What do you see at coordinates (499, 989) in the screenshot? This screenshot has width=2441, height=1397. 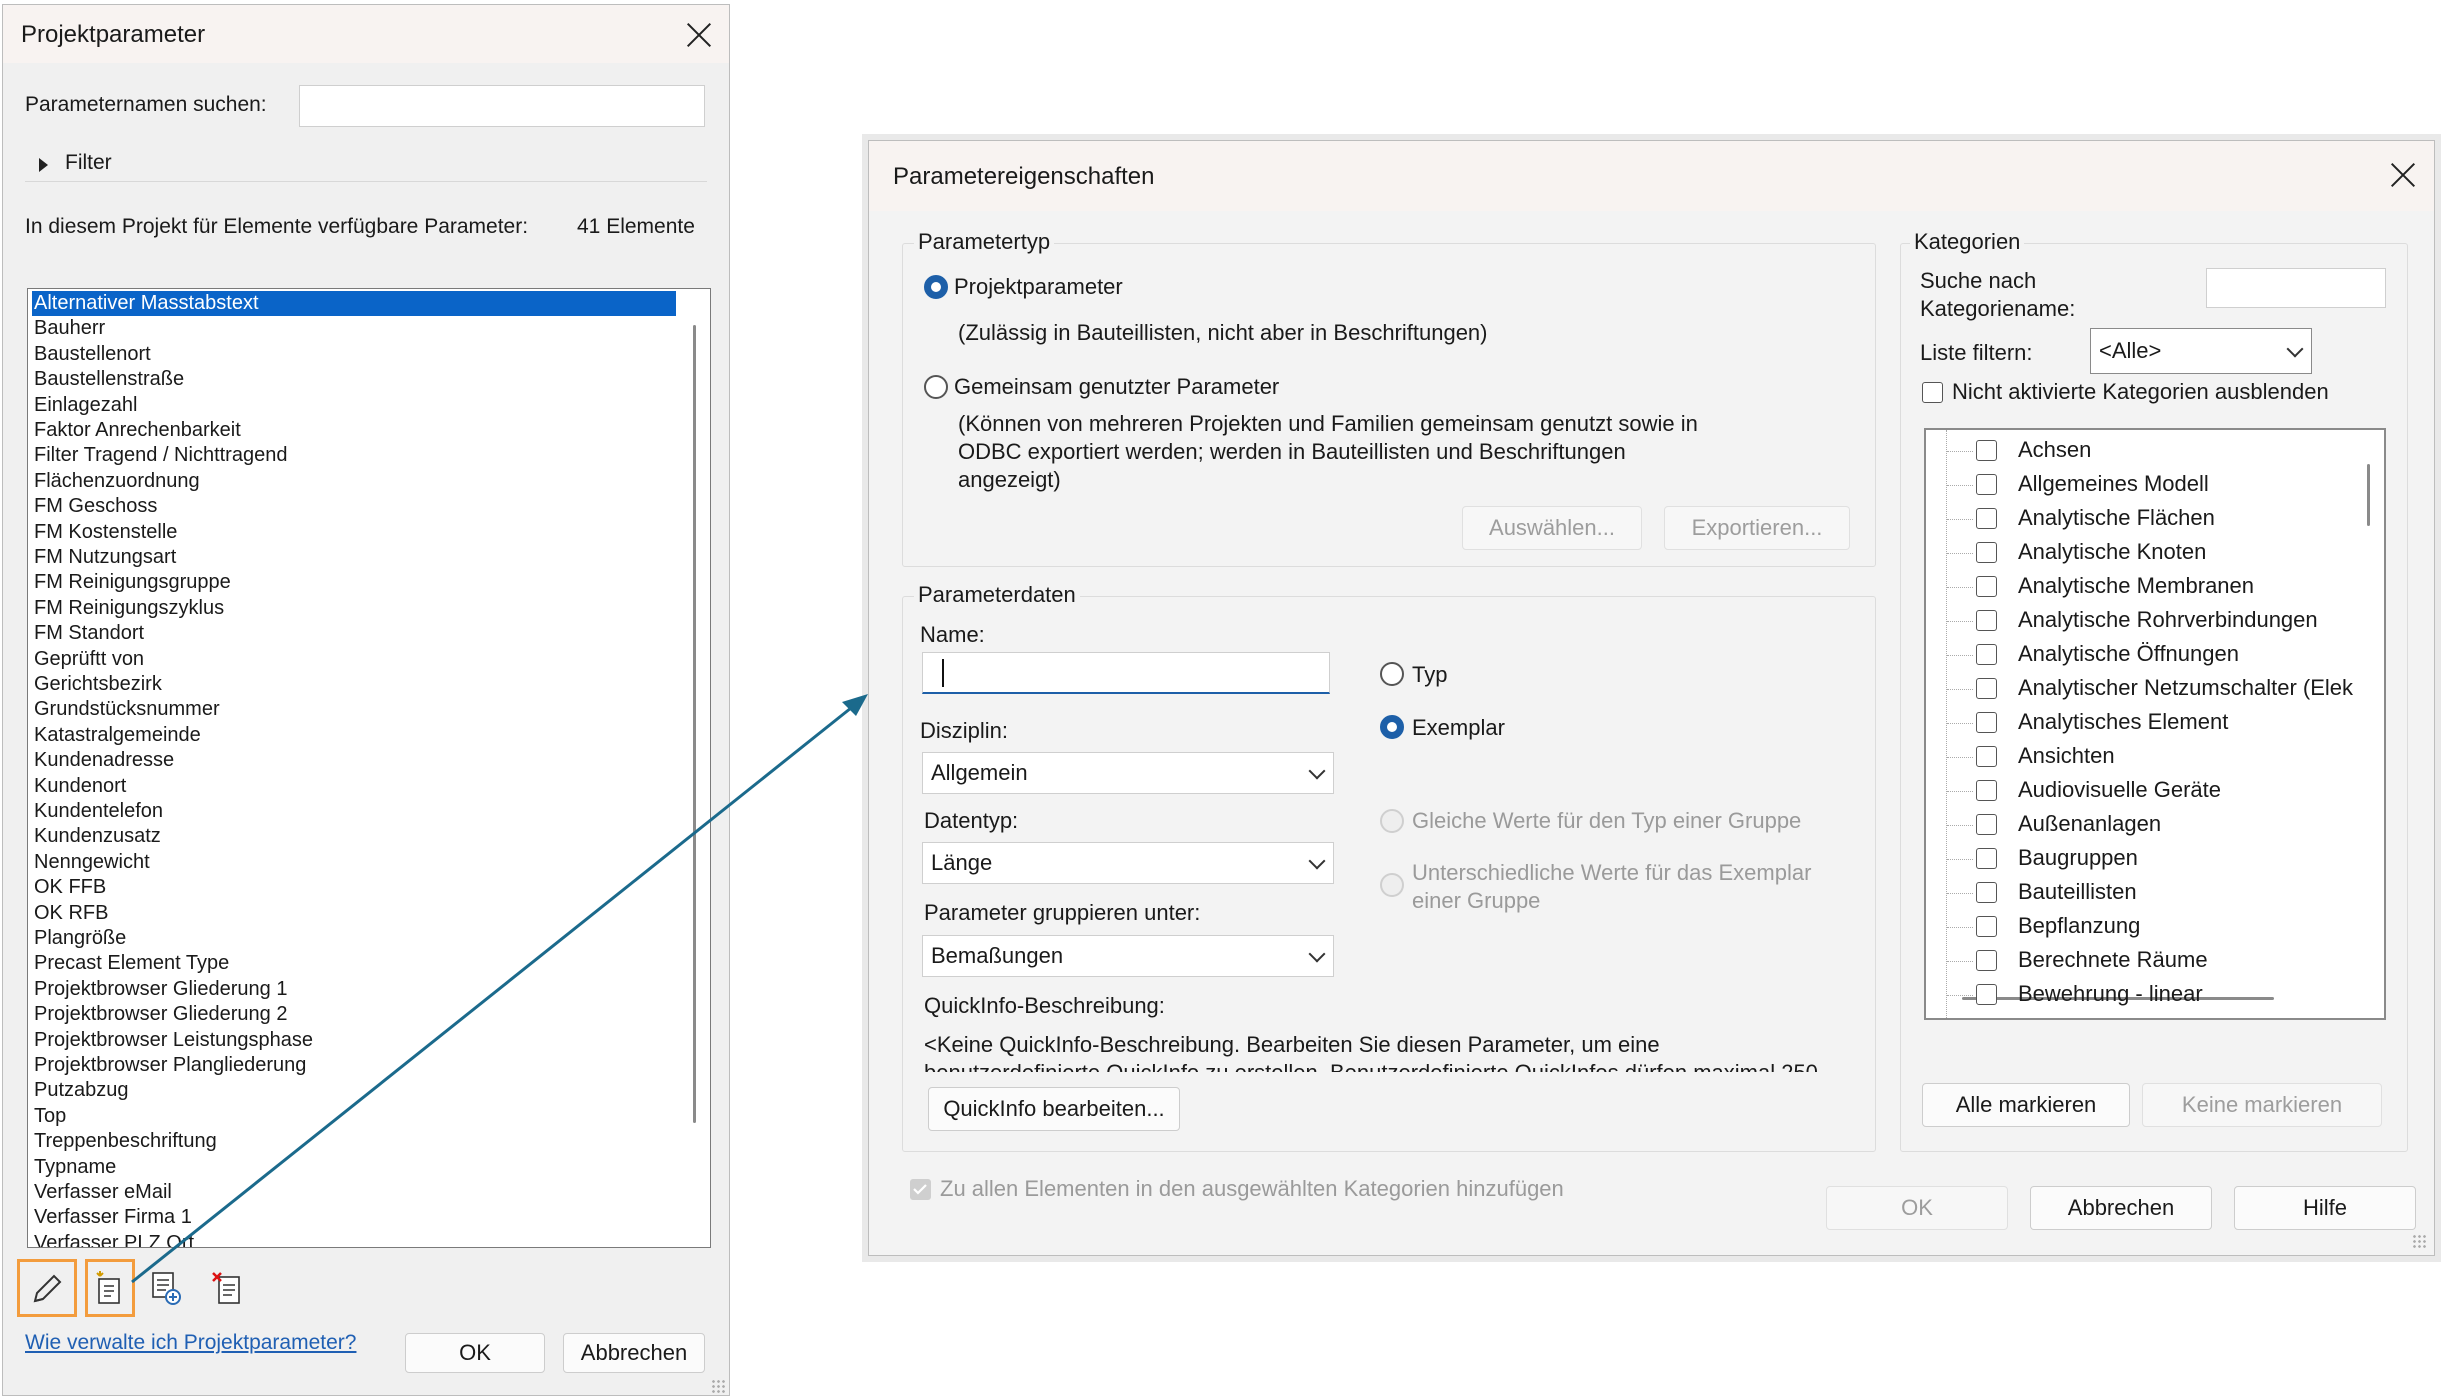 I see `annotation-arrow` at bounding box center [499, 989].